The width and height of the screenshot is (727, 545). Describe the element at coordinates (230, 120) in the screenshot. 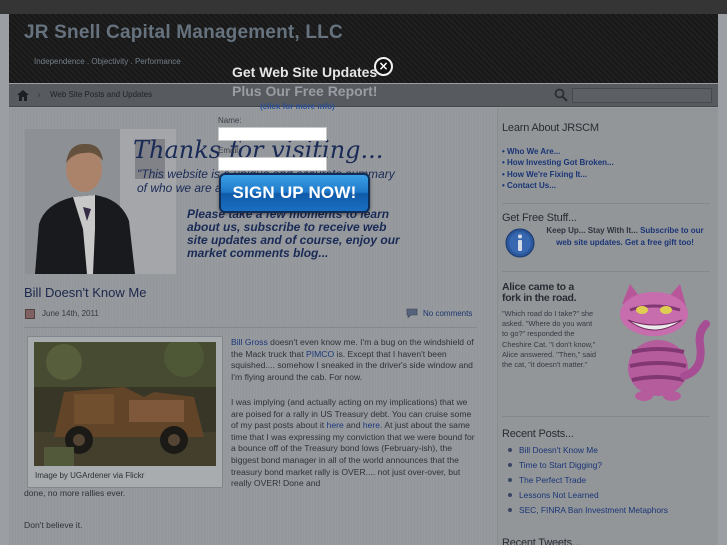

I see `name-label: Name:` at that location.